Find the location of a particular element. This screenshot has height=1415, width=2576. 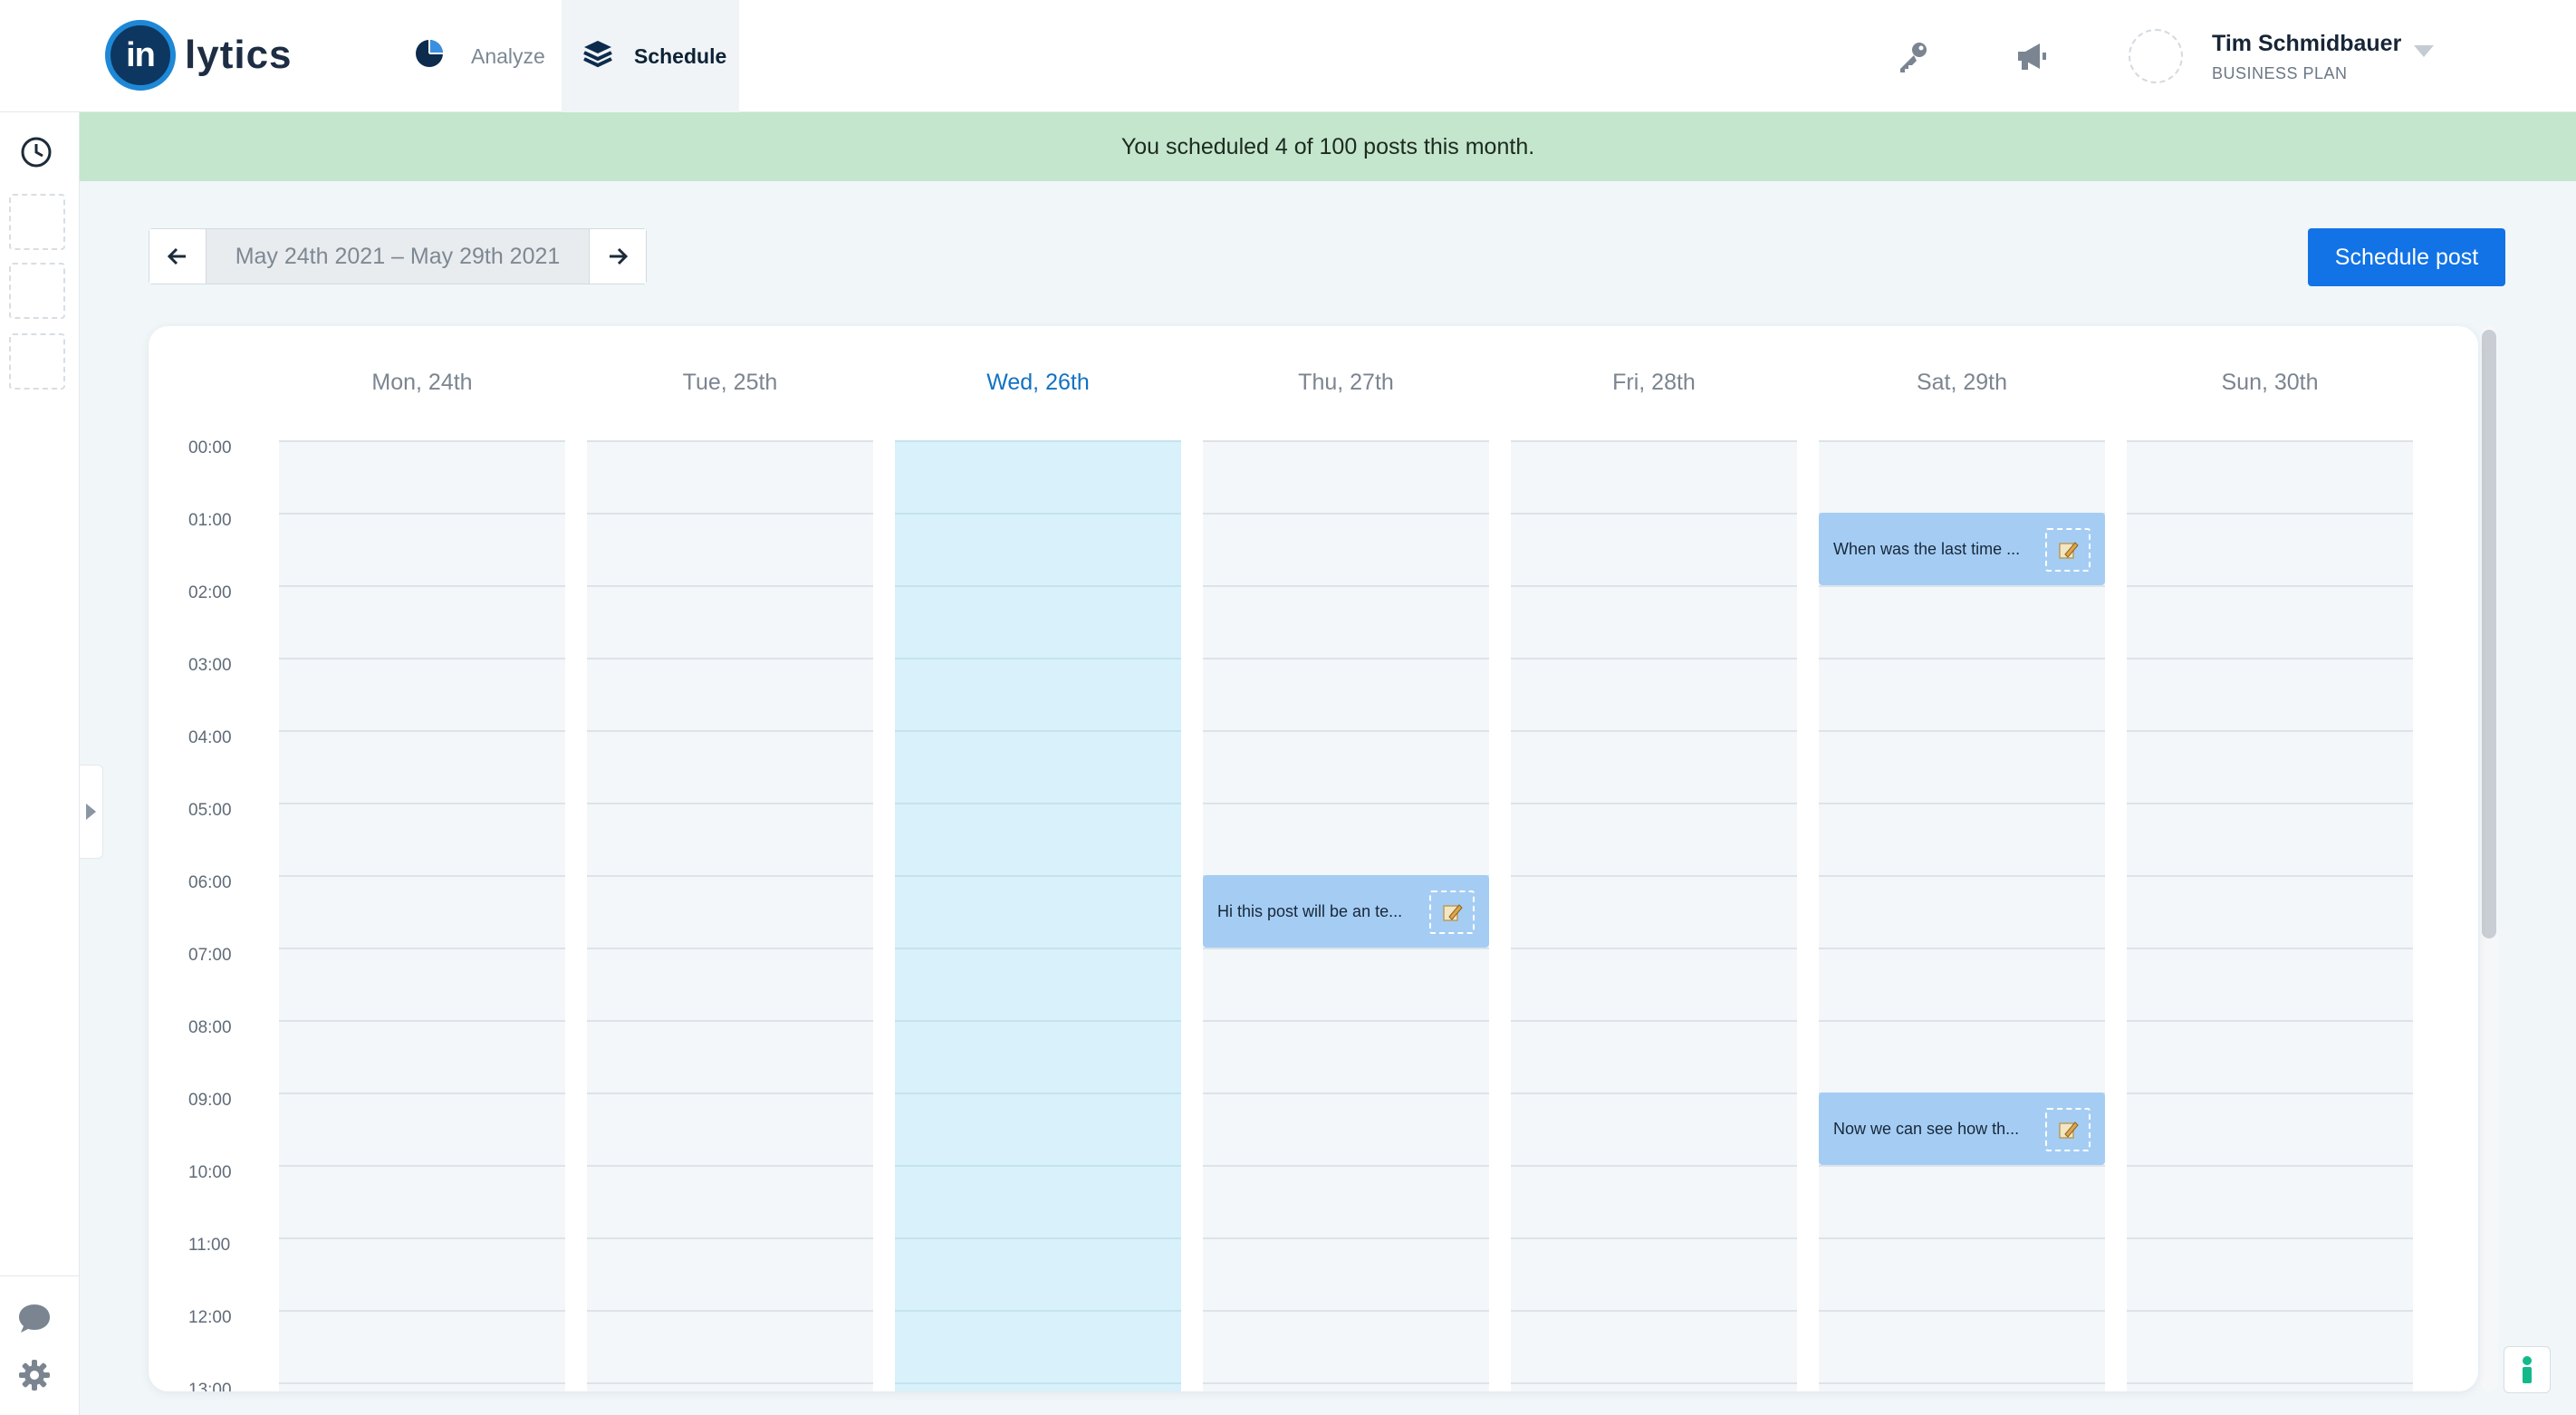

sidebar-expand-button is located at coordinates (91, 812).